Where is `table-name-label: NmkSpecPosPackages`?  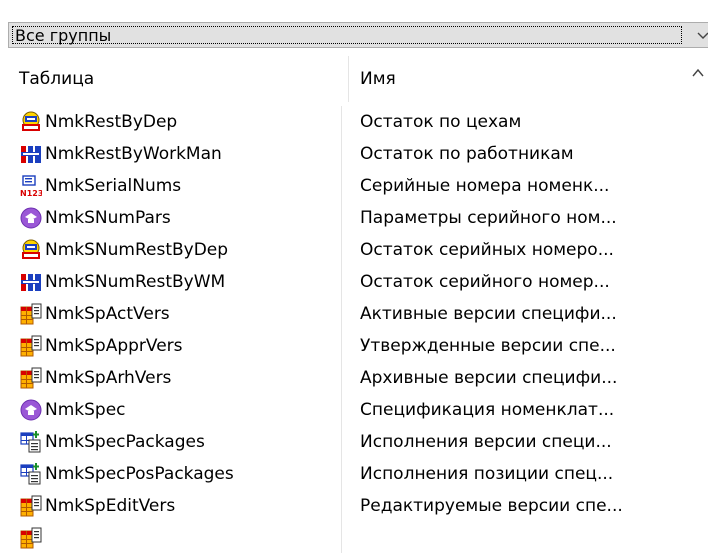 table-name-label: NmkSpecPosPackages is located at coordinates (139, 474).